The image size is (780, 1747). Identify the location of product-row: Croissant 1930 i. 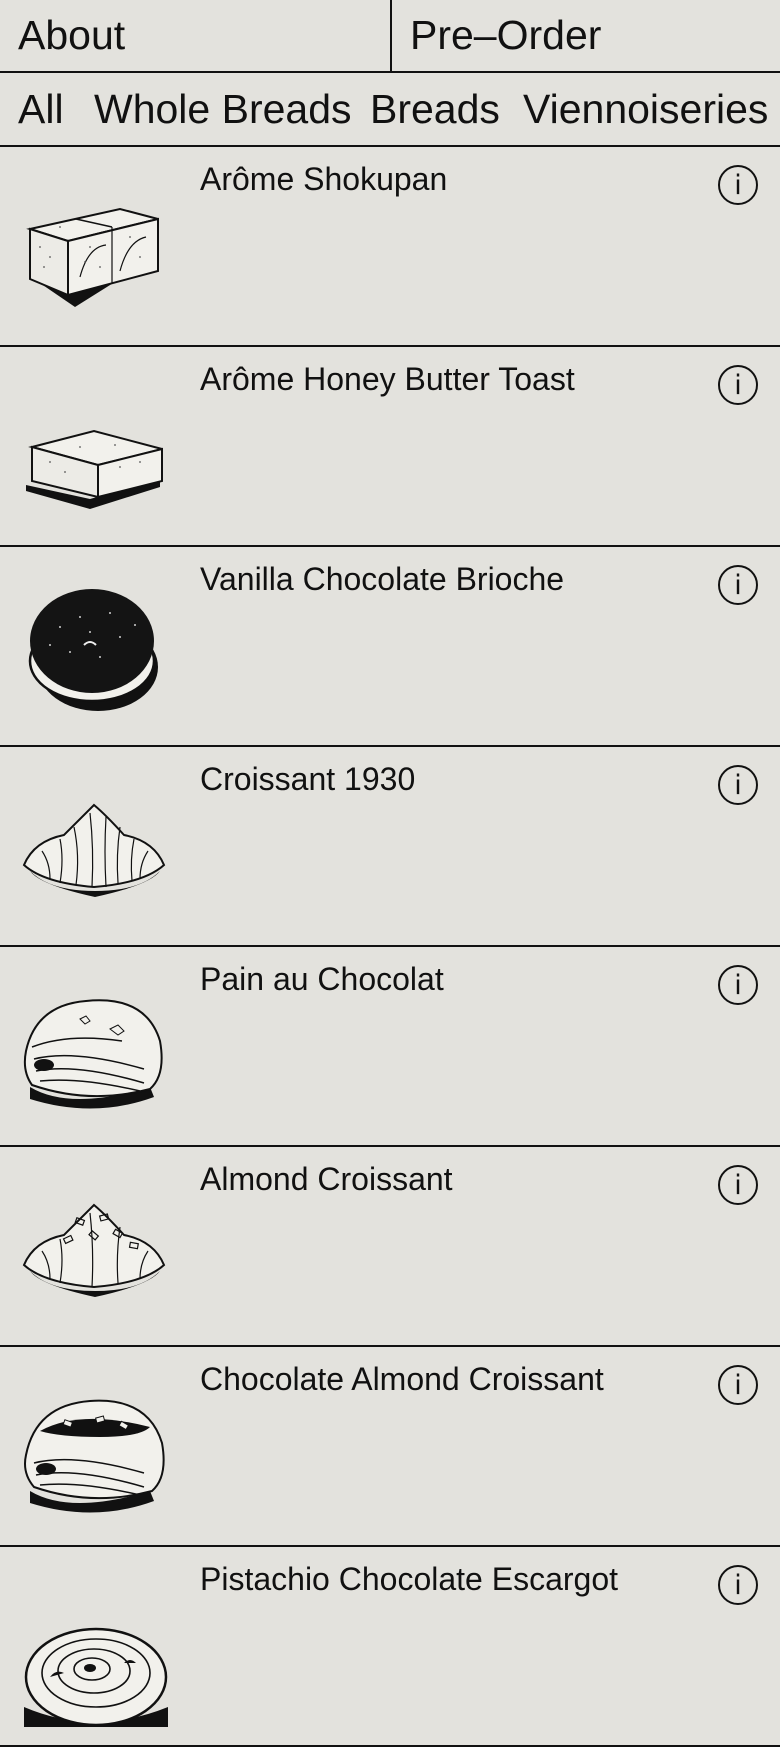
(390, 847).